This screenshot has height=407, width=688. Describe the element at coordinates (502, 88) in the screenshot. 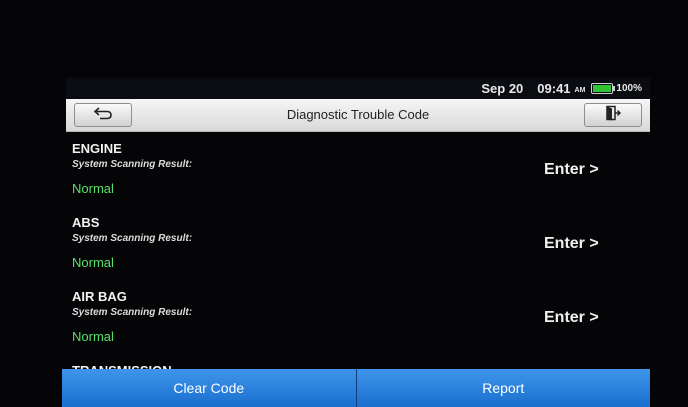

I see `status-date: Sep 20` at that location.